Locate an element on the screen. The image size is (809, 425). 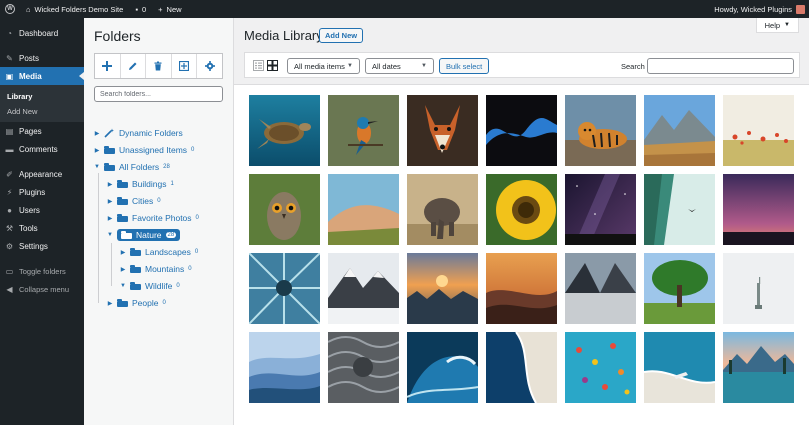
folder-favorite-photos: ▶ Favorite Photos 0 is located at coordinates (153, 218).